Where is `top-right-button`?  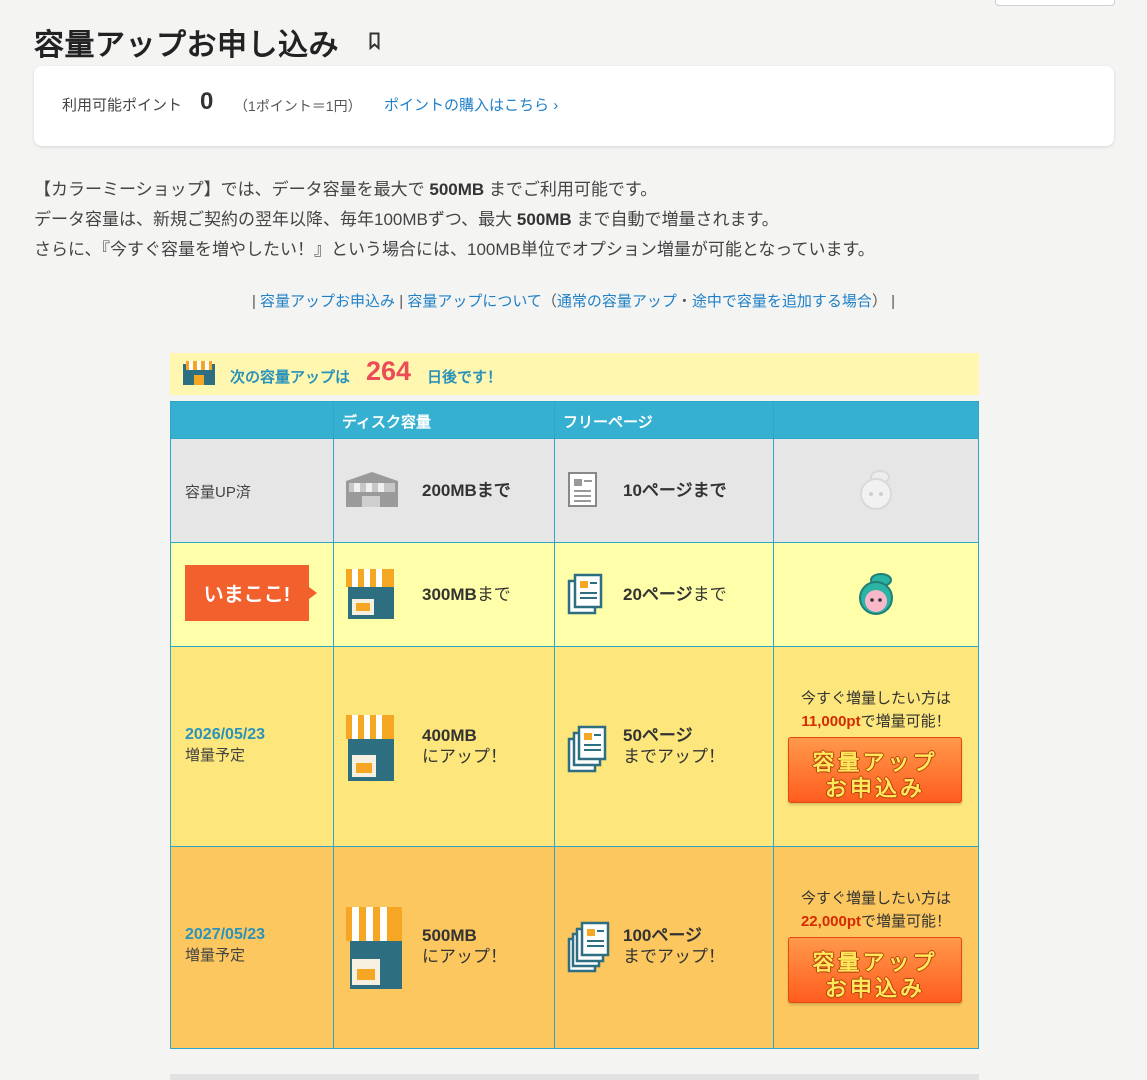 top-right-button is located at coordinates (1055, 3).